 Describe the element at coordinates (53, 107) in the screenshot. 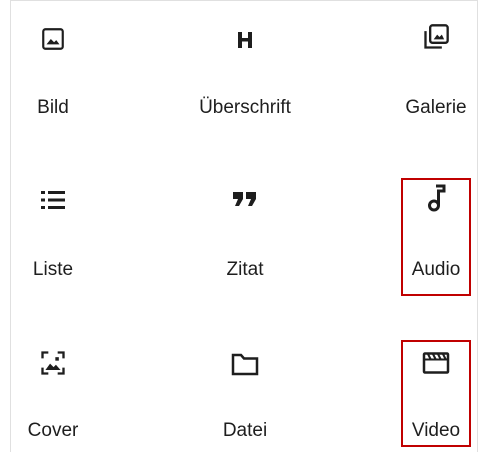

I see `block-label: Bild` at that location.